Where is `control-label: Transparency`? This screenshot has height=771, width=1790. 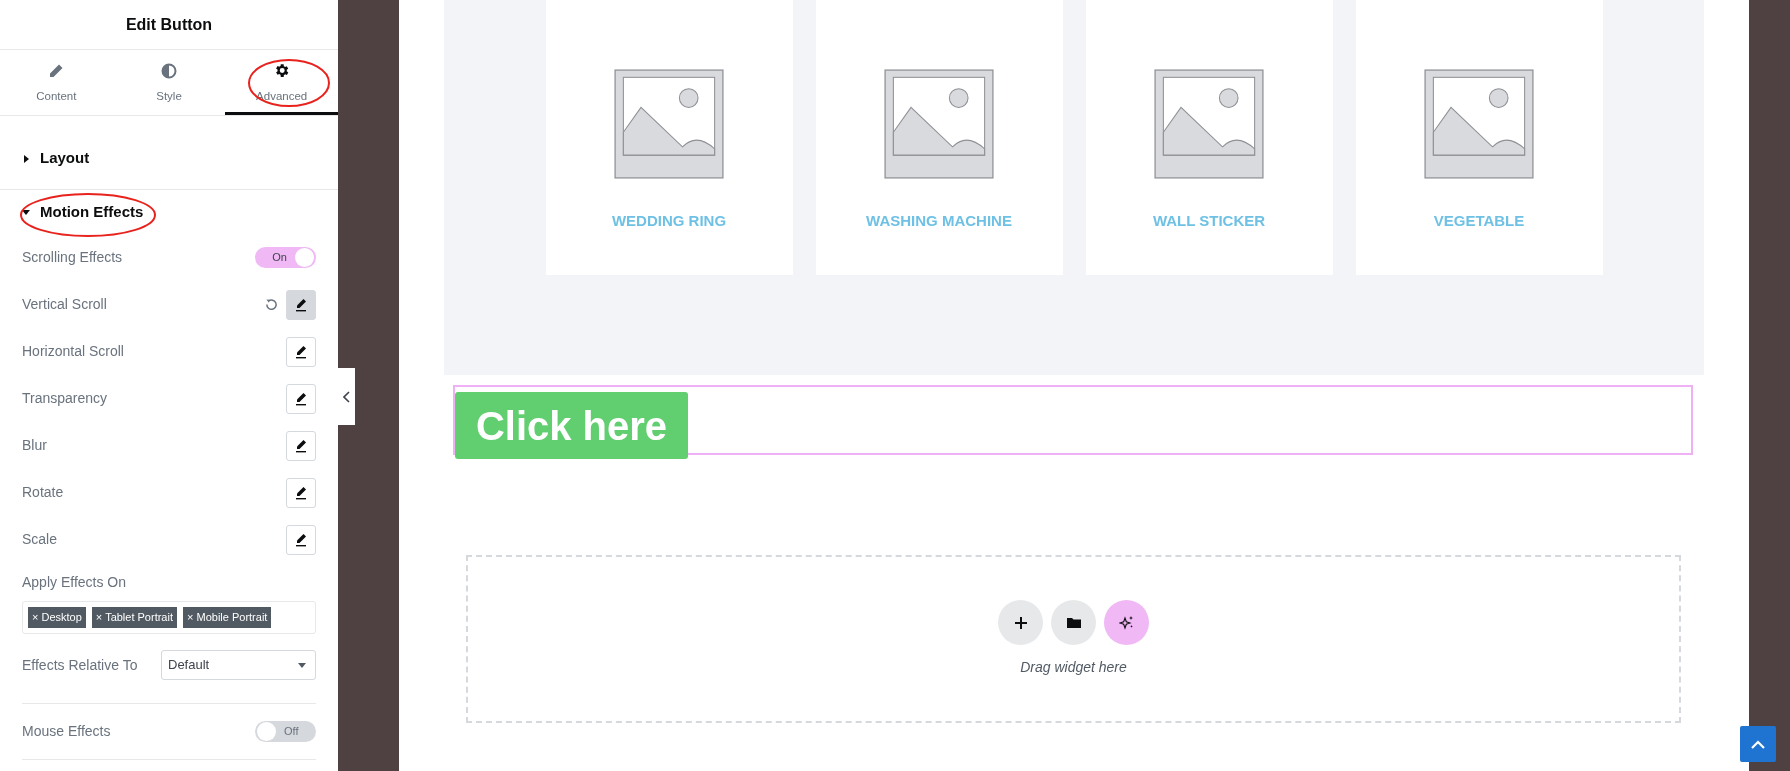
control-label: Transparency is located at coordinates (65, 398).